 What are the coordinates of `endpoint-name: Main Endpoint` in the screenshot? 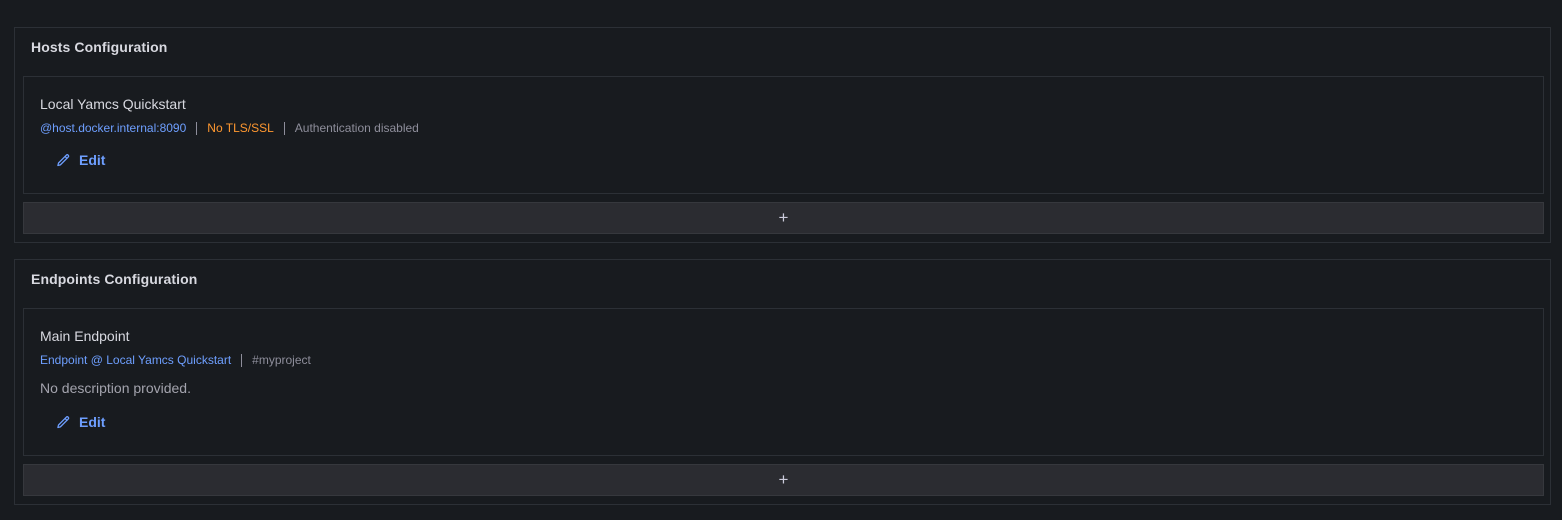 It's located at (85, 336).